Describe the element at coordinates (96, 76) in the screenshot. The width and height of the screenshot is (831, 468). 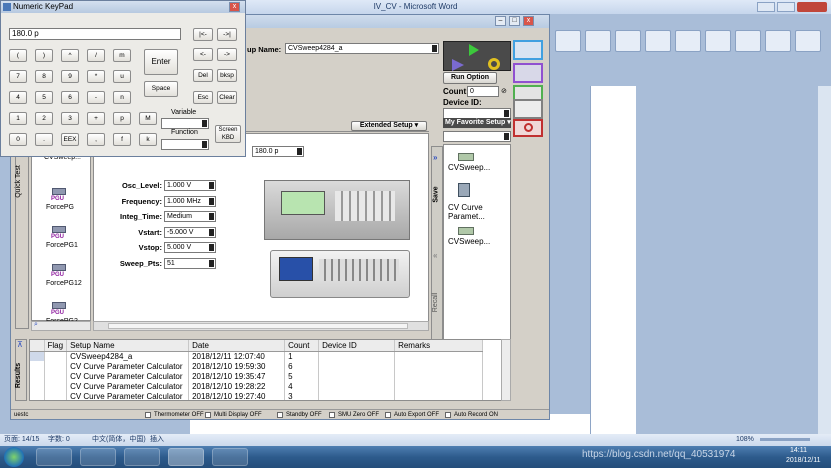
I see `key-1-3: *` at that location.